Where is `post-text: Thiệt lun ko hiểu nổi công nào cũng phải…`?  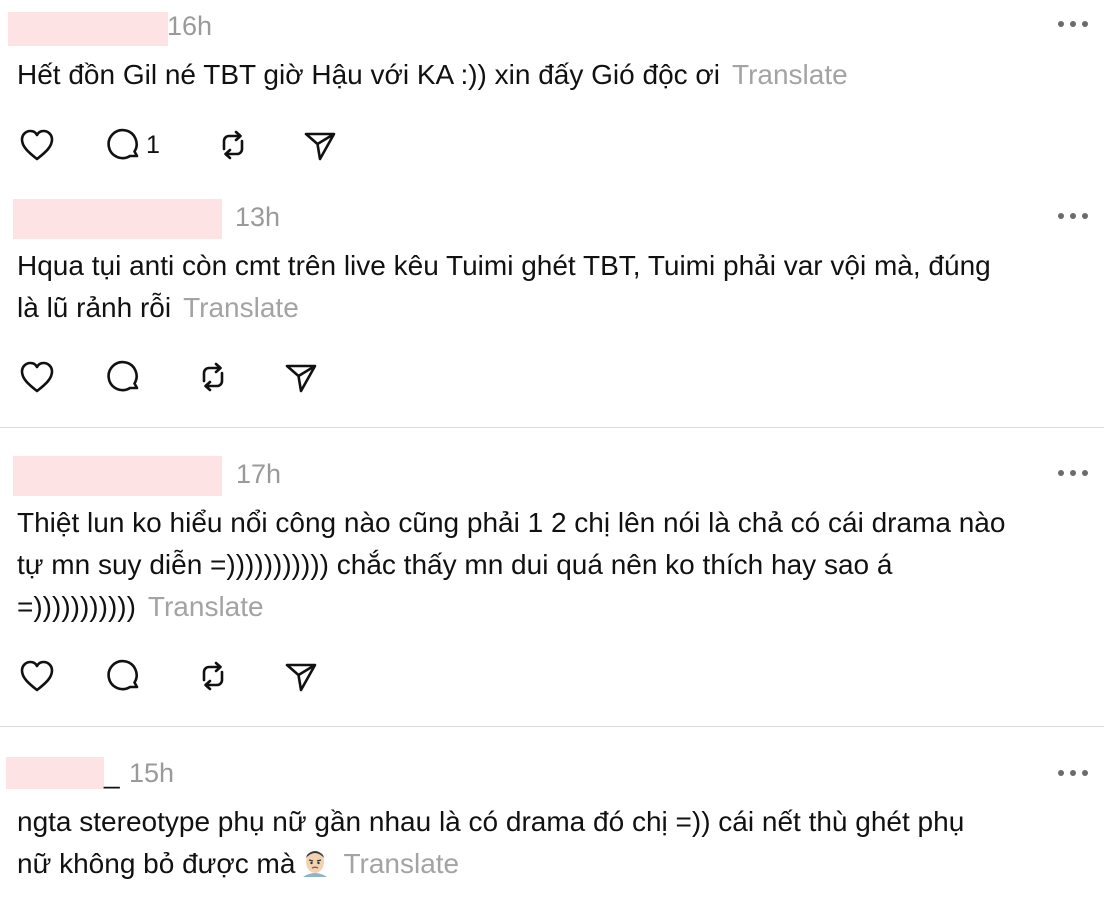
post-text: Thiệt lun ko hiểu nổi công nào cũng phải… is located at coordinates (551, 565).